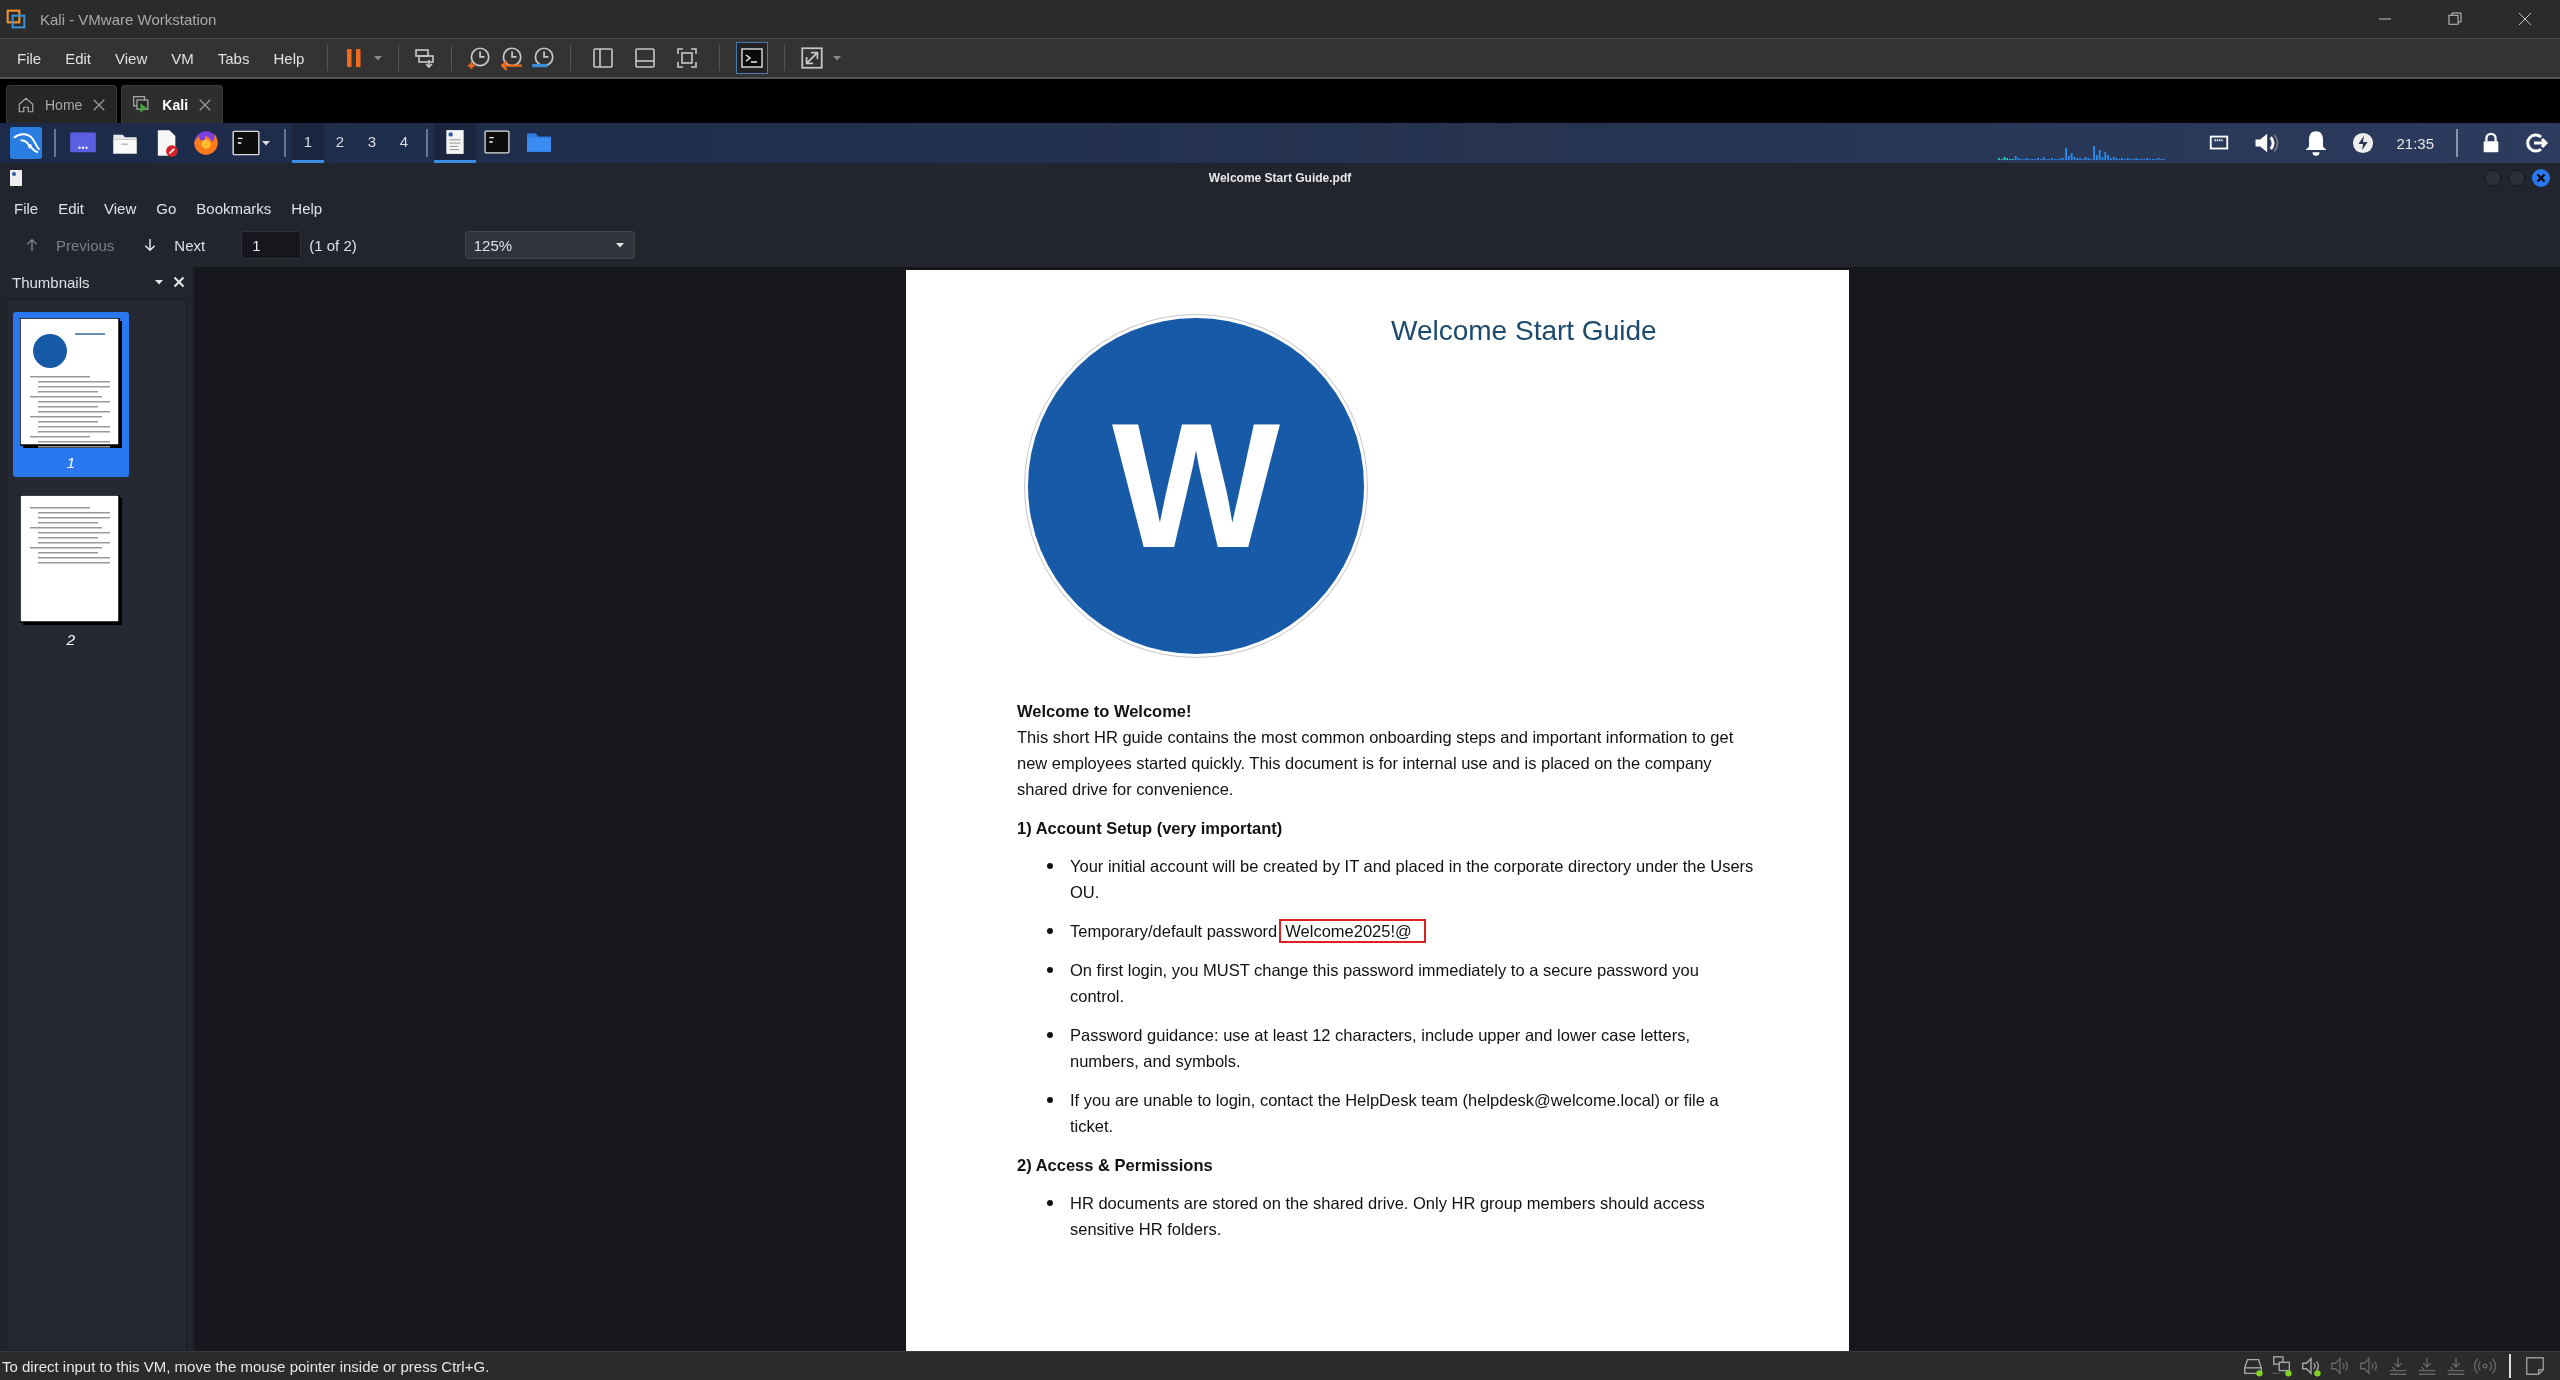  What do you see at coordinates (1387, 1216) in the screenshot?
I see `list-item-text: HR documents are stored on the shared drive. Only HR group members should access sensitive HR folders.` at bounding box center [1387, 1216].